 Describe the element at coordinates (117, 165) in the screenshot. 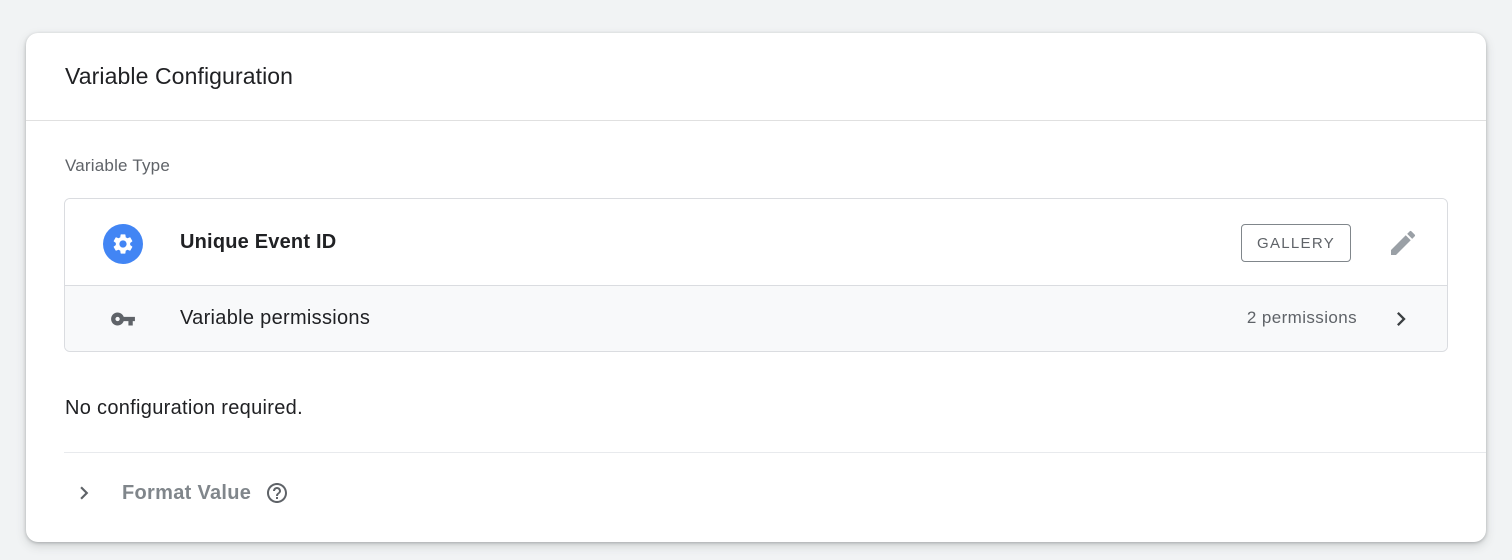

I see `variable-type-label: Variable Type` at that location.